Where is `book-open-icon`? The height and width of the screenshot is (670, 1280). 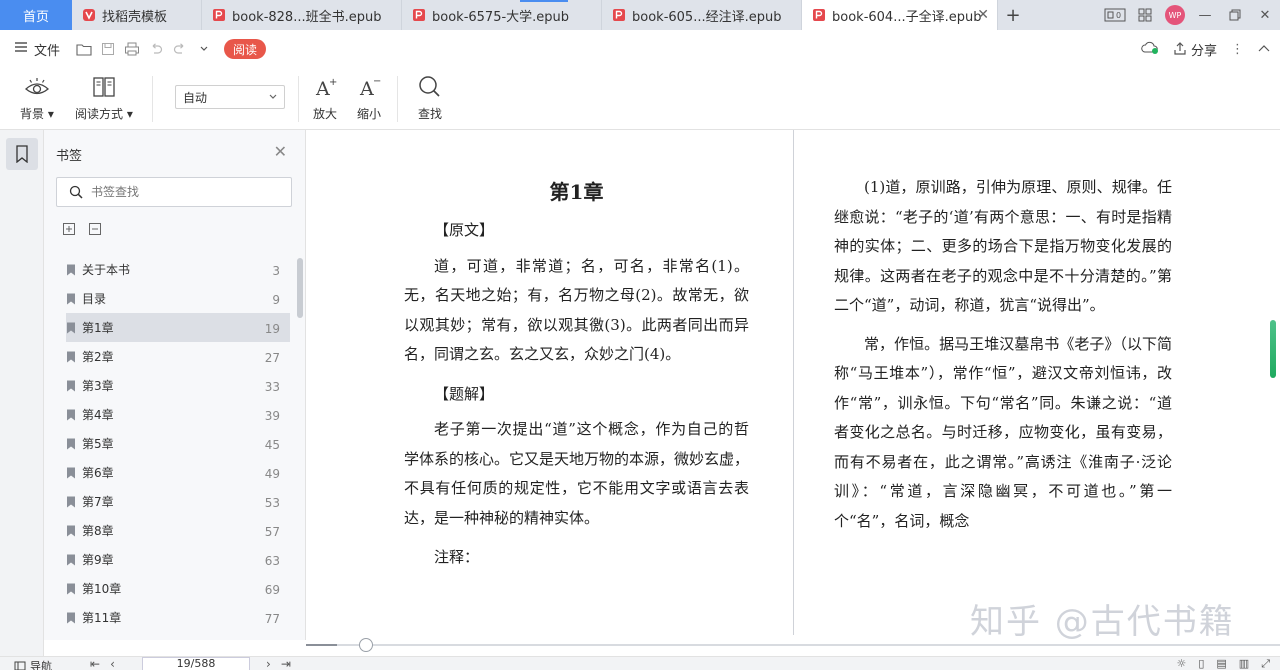
book-open-icon is located at coordinates (104, 87).